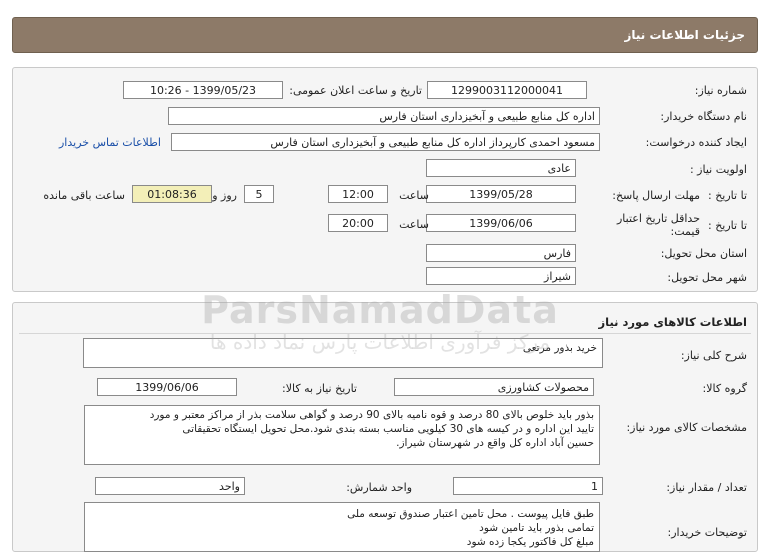 The width and height of the screenshot is (770, 552). I want to click on requester-label: ایجاد کننده درخواست:, so click(696, 142).